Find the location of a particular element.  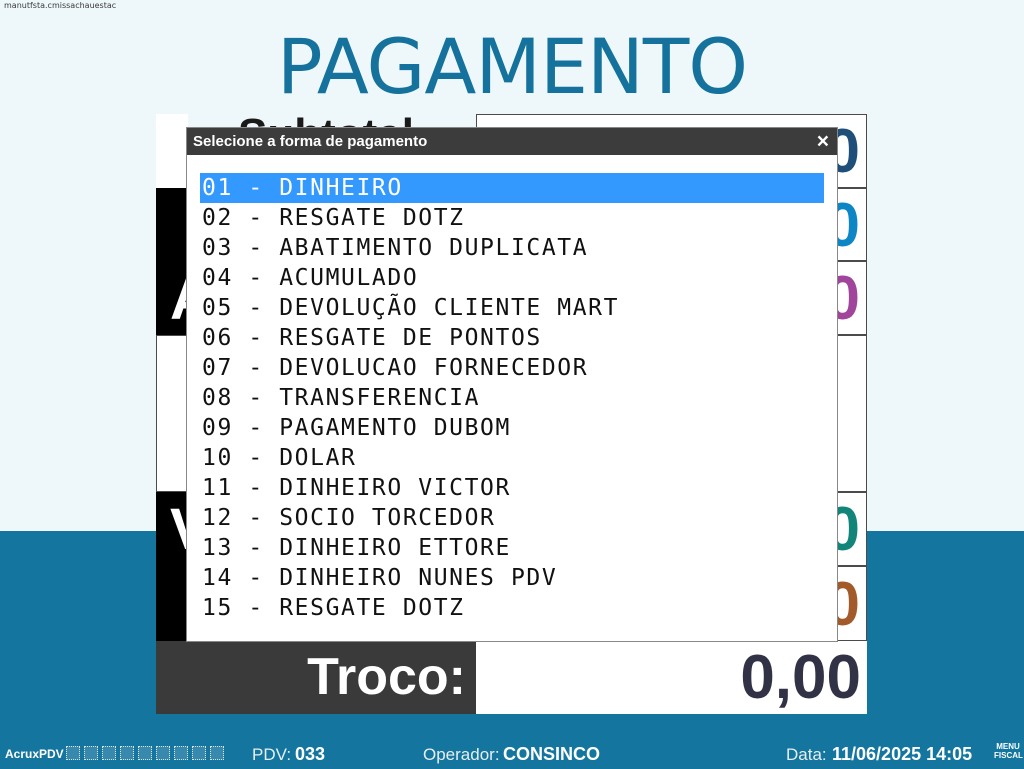

scanner-icon is located at coordinates (145, 753).